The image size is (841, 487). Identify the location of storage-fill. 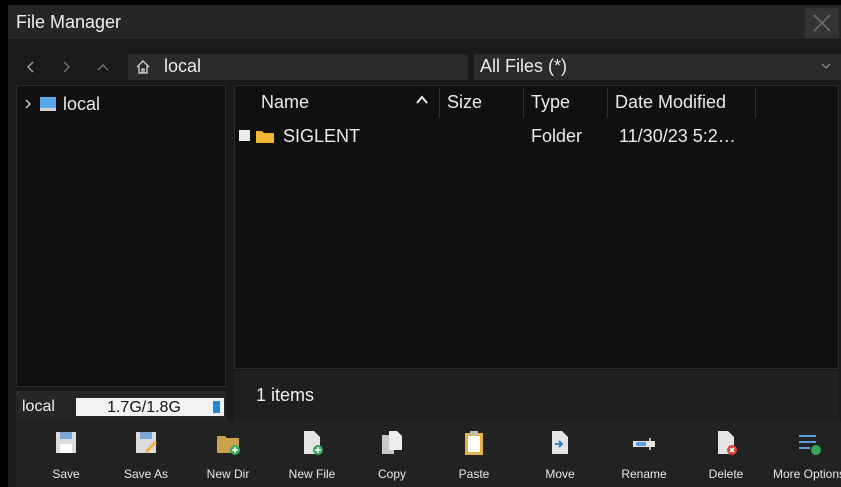
(216, 407).